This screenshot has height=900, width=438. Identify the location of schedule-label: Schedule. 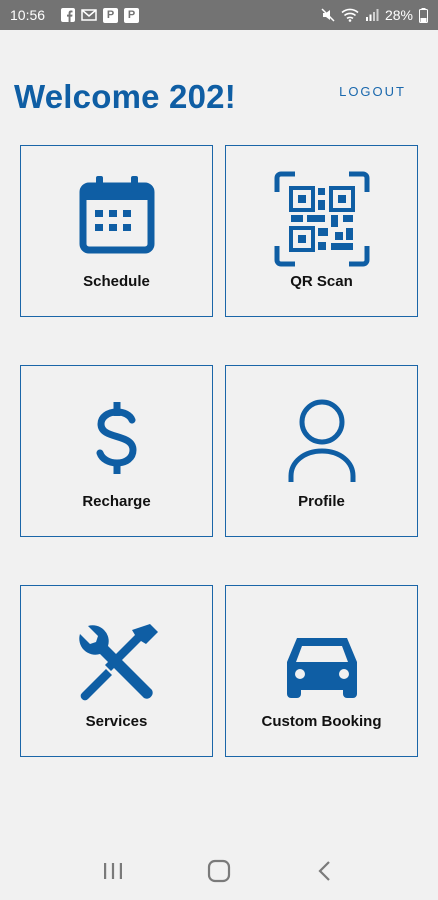
(116, 281).